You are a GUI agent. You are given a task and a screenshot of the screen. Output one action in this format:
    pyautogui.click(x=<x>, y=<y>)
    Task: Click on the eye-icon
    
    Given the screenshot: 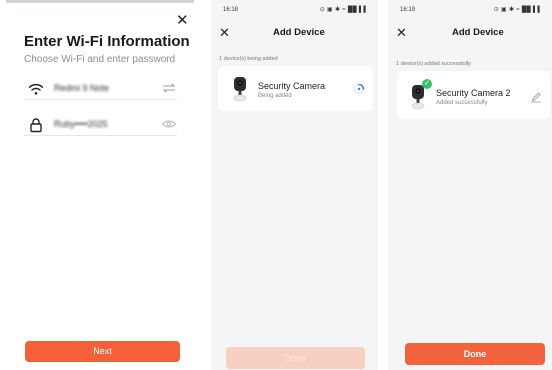 What is the action you would take?
    pyautogui.click(x=169, y=124)
    